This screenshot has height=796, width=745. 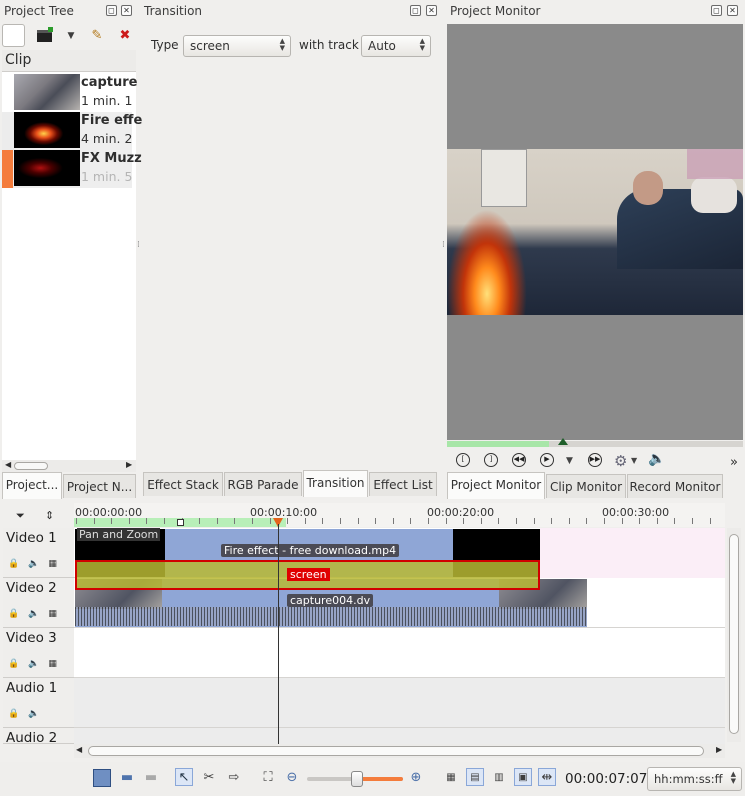 I want to click on timecode-display: 00:00:07:07, so click(x=606, y=779).